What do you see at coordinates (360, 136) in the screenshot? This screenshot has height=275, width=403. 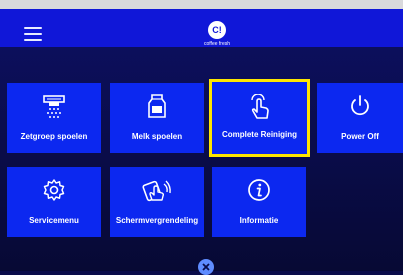 I see `tile-label: Power Off` at bounding box center [360, 136].